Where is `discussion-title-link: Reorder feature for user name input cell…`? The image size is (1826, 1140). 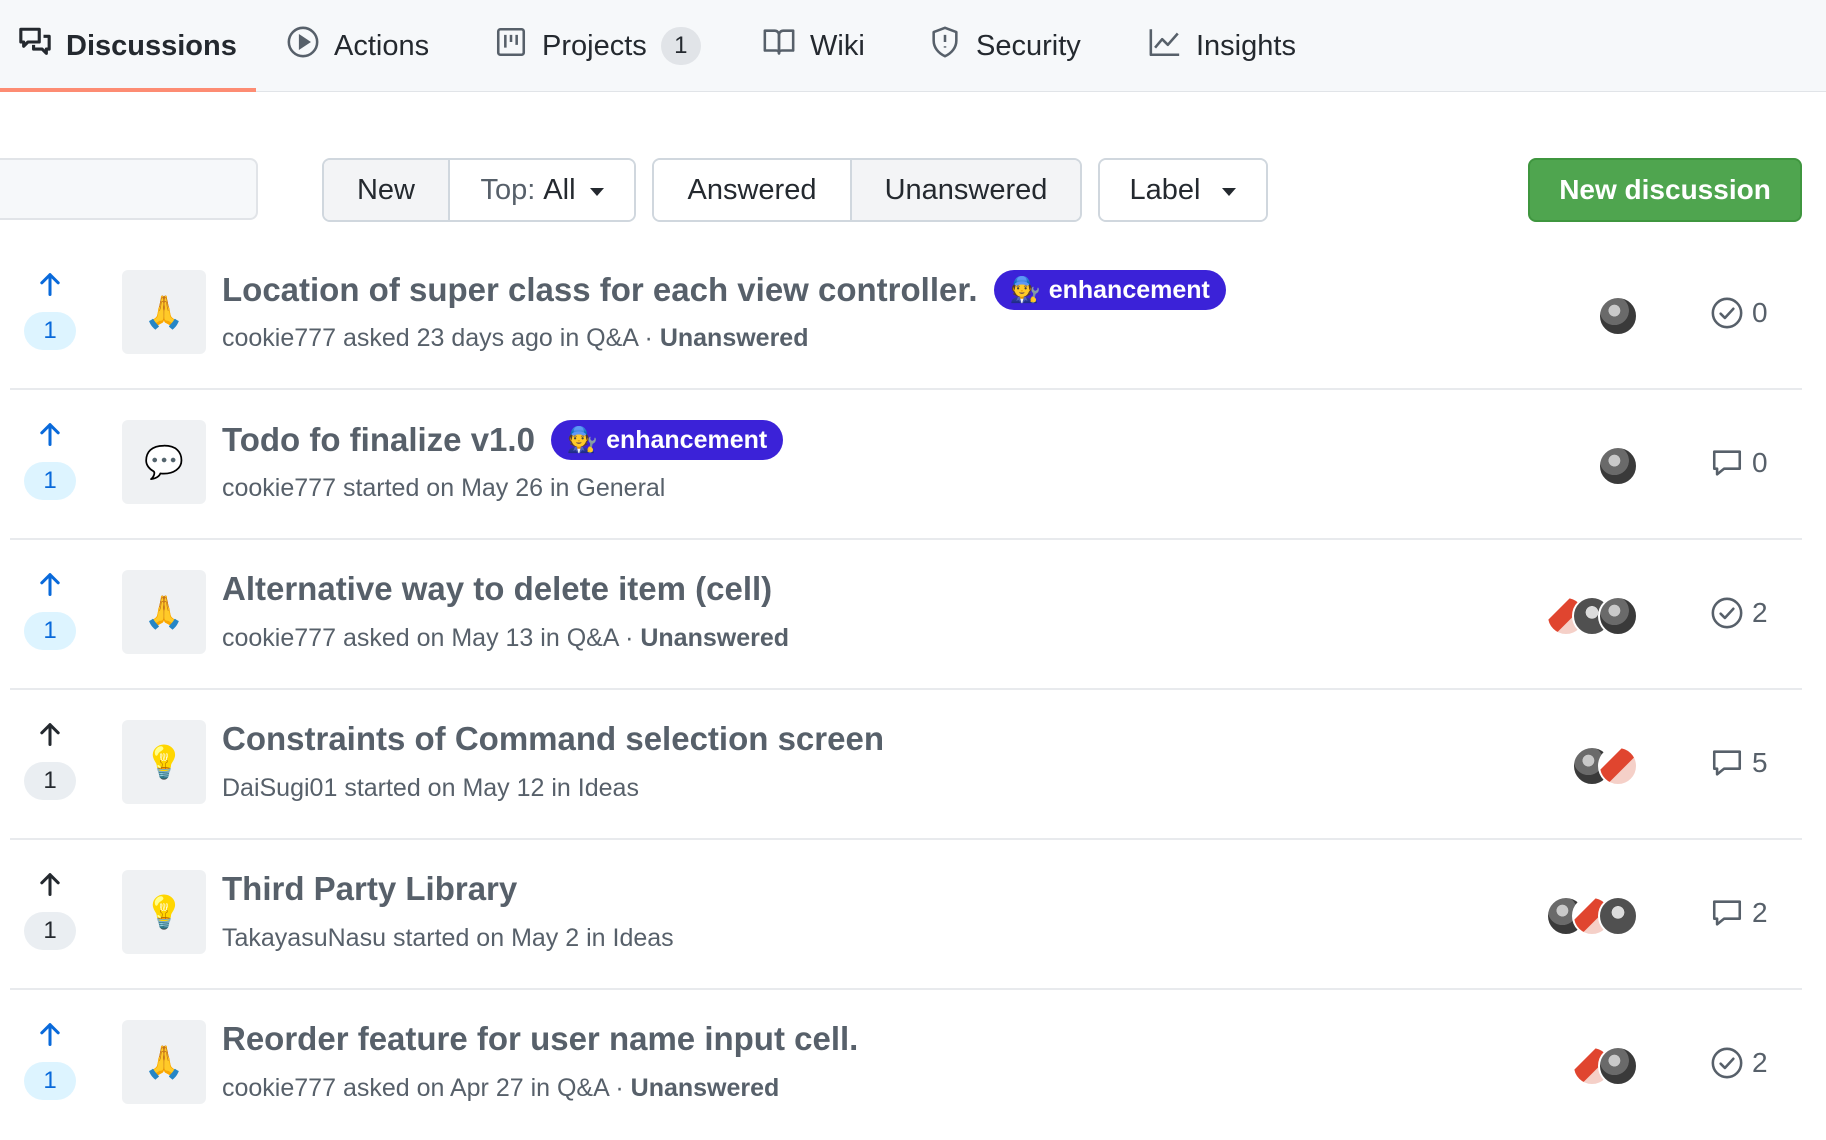 discussion-title-link: Reorder feature for user name input cell… is located at coordinates (540, 1039).